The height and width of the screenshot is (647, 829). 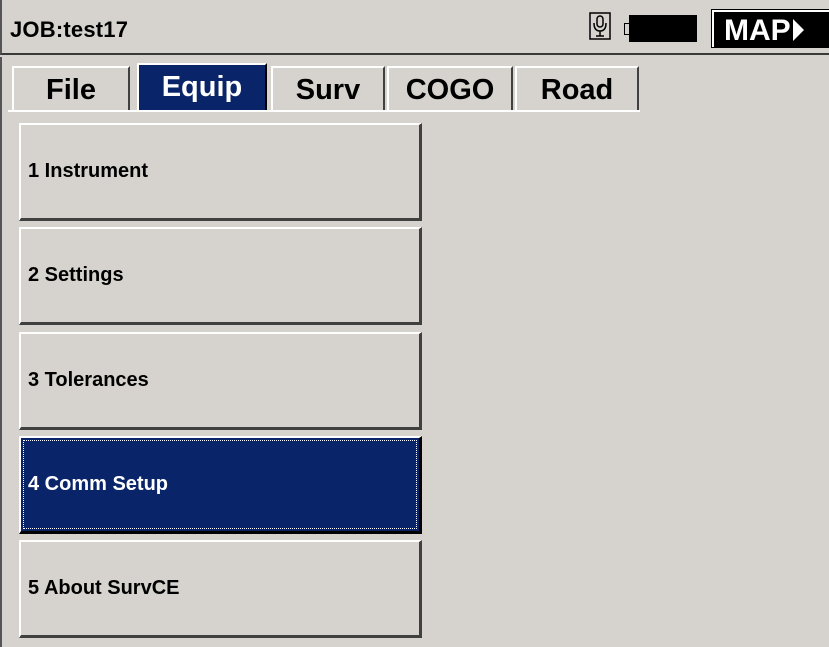 What do you see at coordinates (88, 171) in the screenshot?
I see `menu-item-label: 1 Instrument` at bounding box center [88, 171].